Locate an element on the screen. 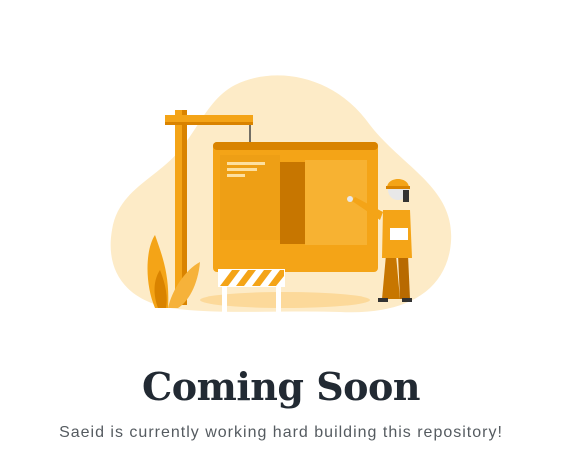 This screenshot has width=562, height=461. page-title: Coming Soon is located at coordinates (281, 386).